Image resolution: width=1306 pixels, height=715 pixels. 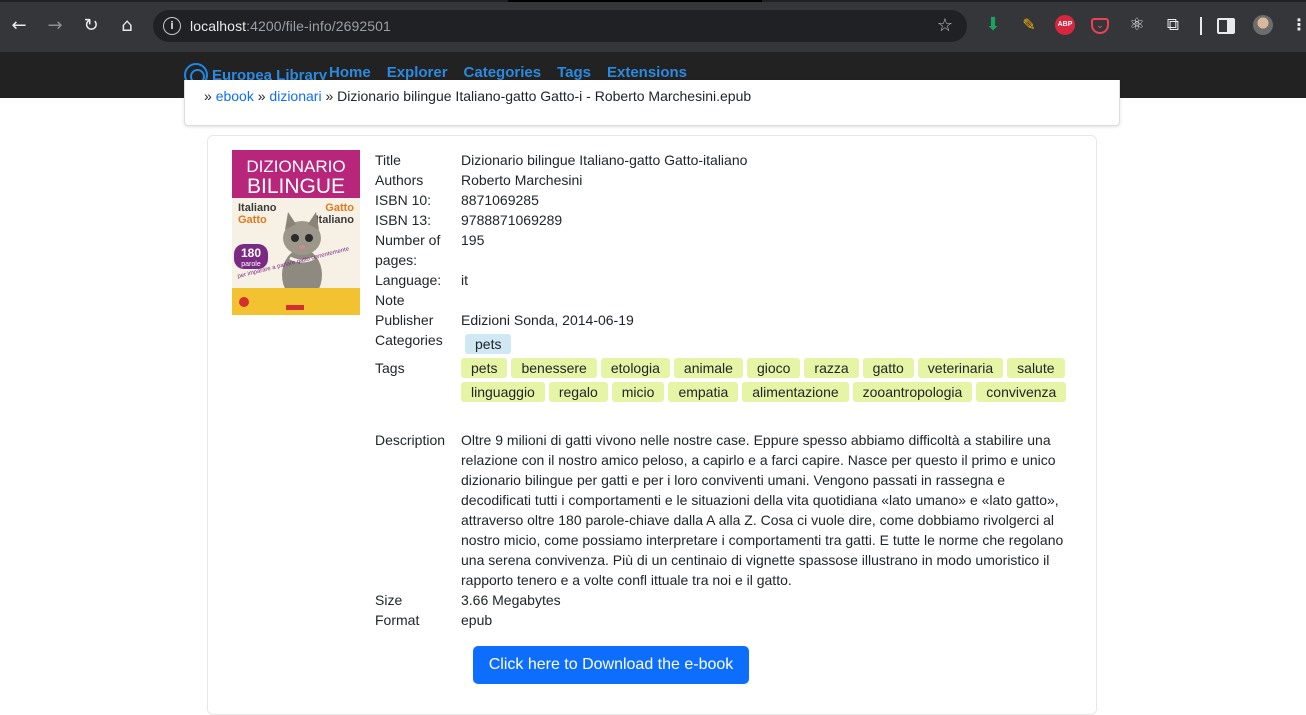 I want to click on tag-chip: salute, so click(x=1036, y=368).